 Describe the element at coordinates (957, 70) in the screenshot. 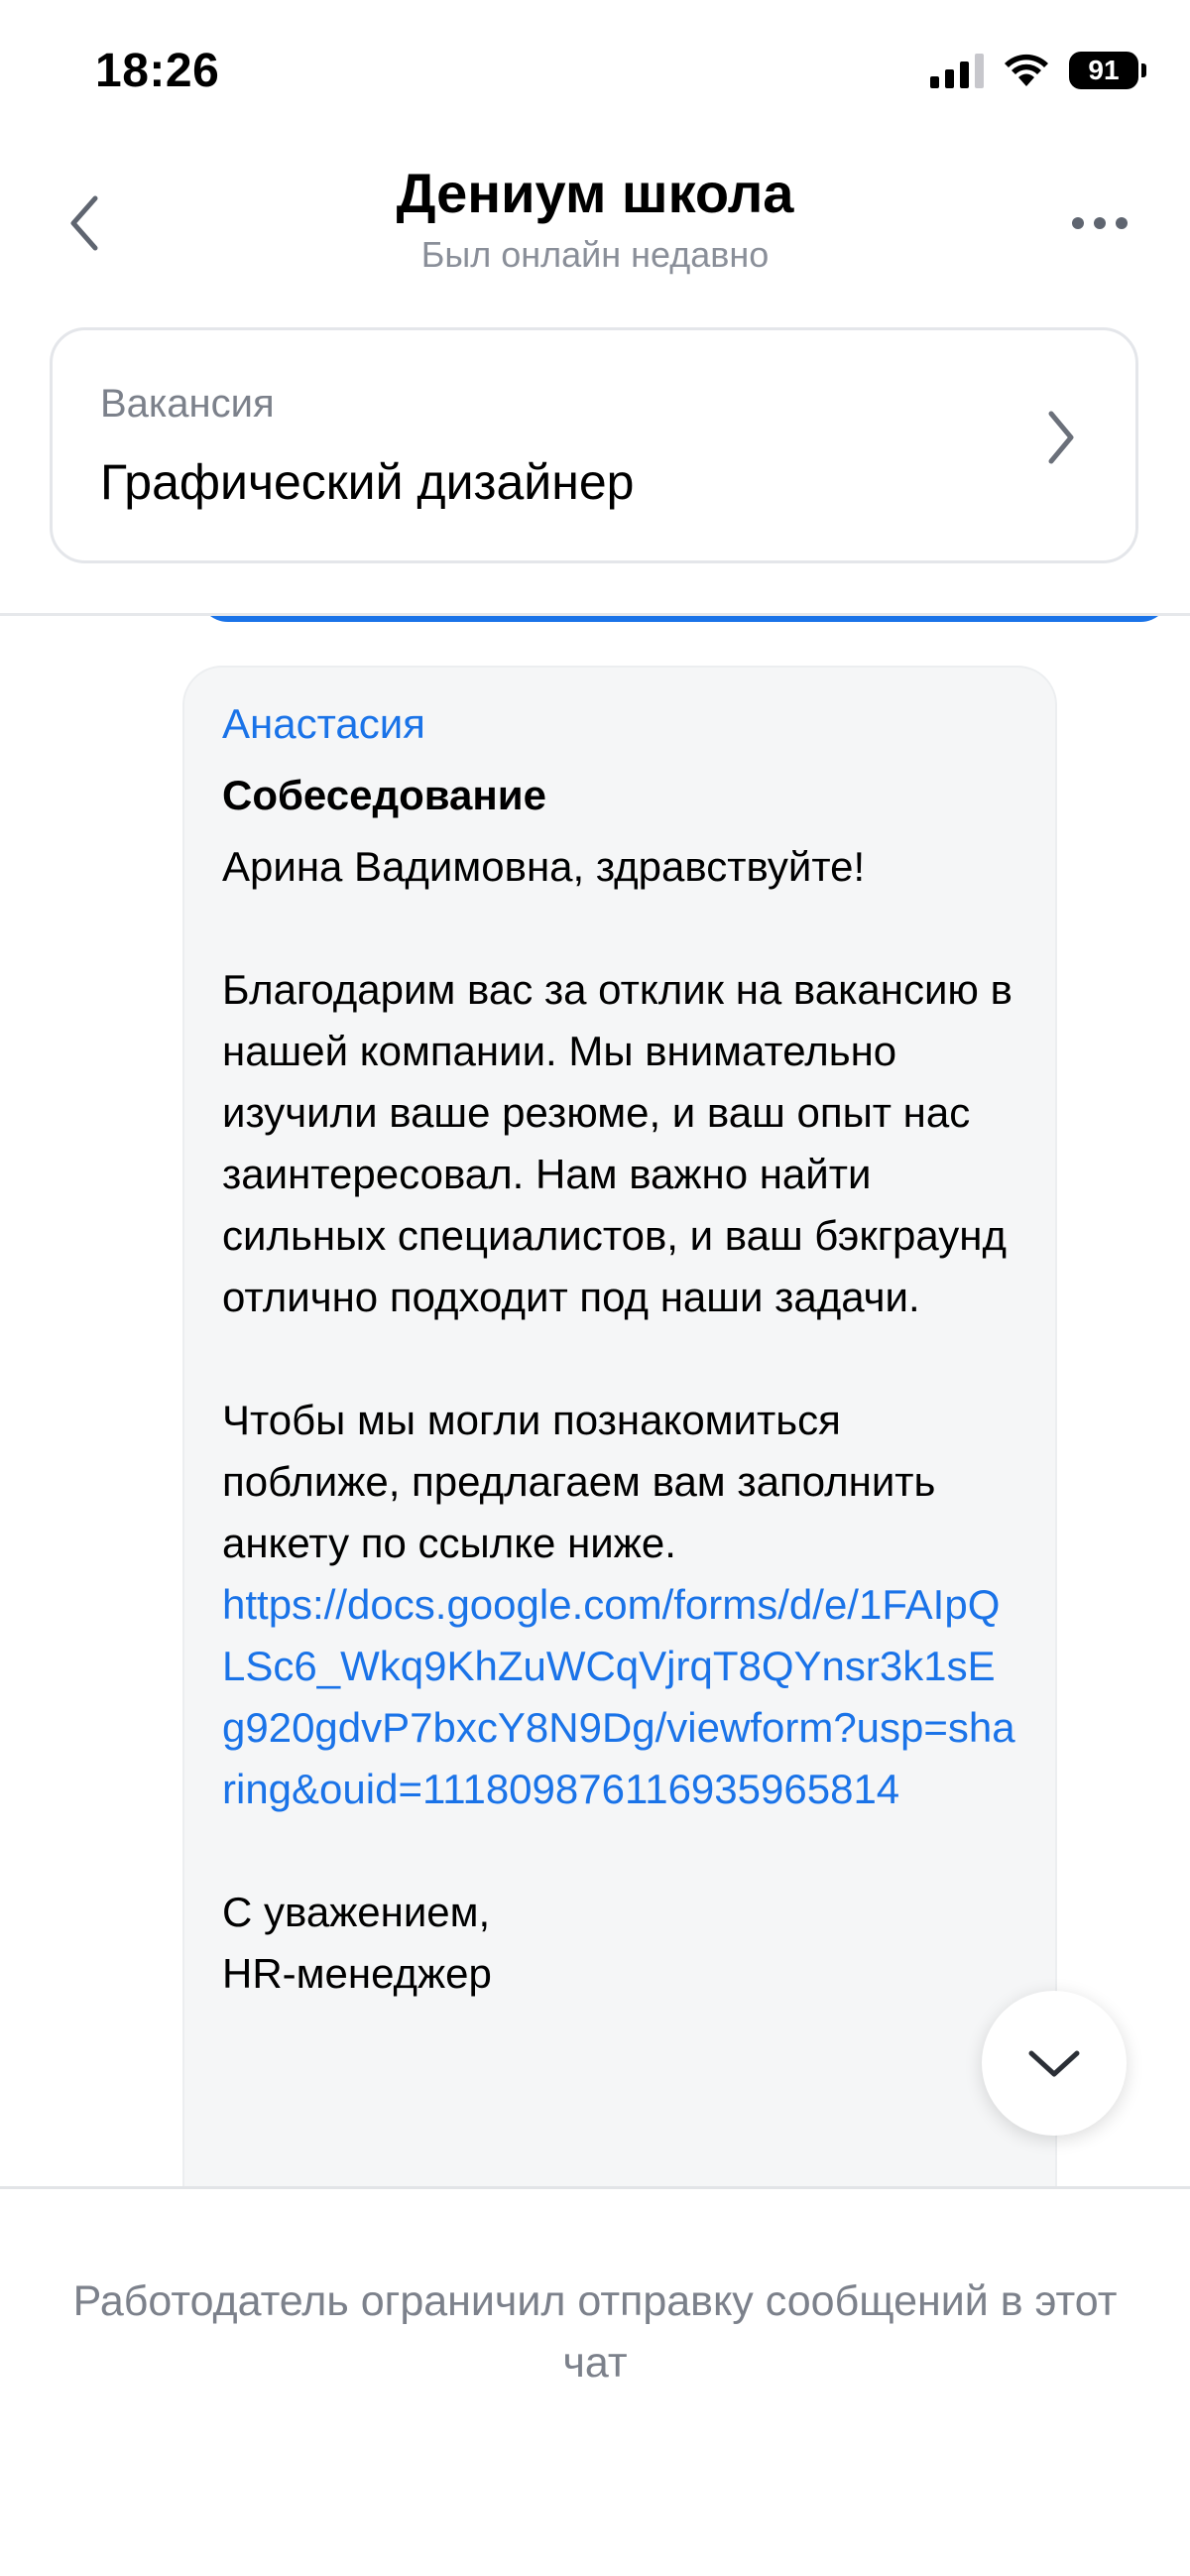

I see `cellular-signal-icon` at that location.